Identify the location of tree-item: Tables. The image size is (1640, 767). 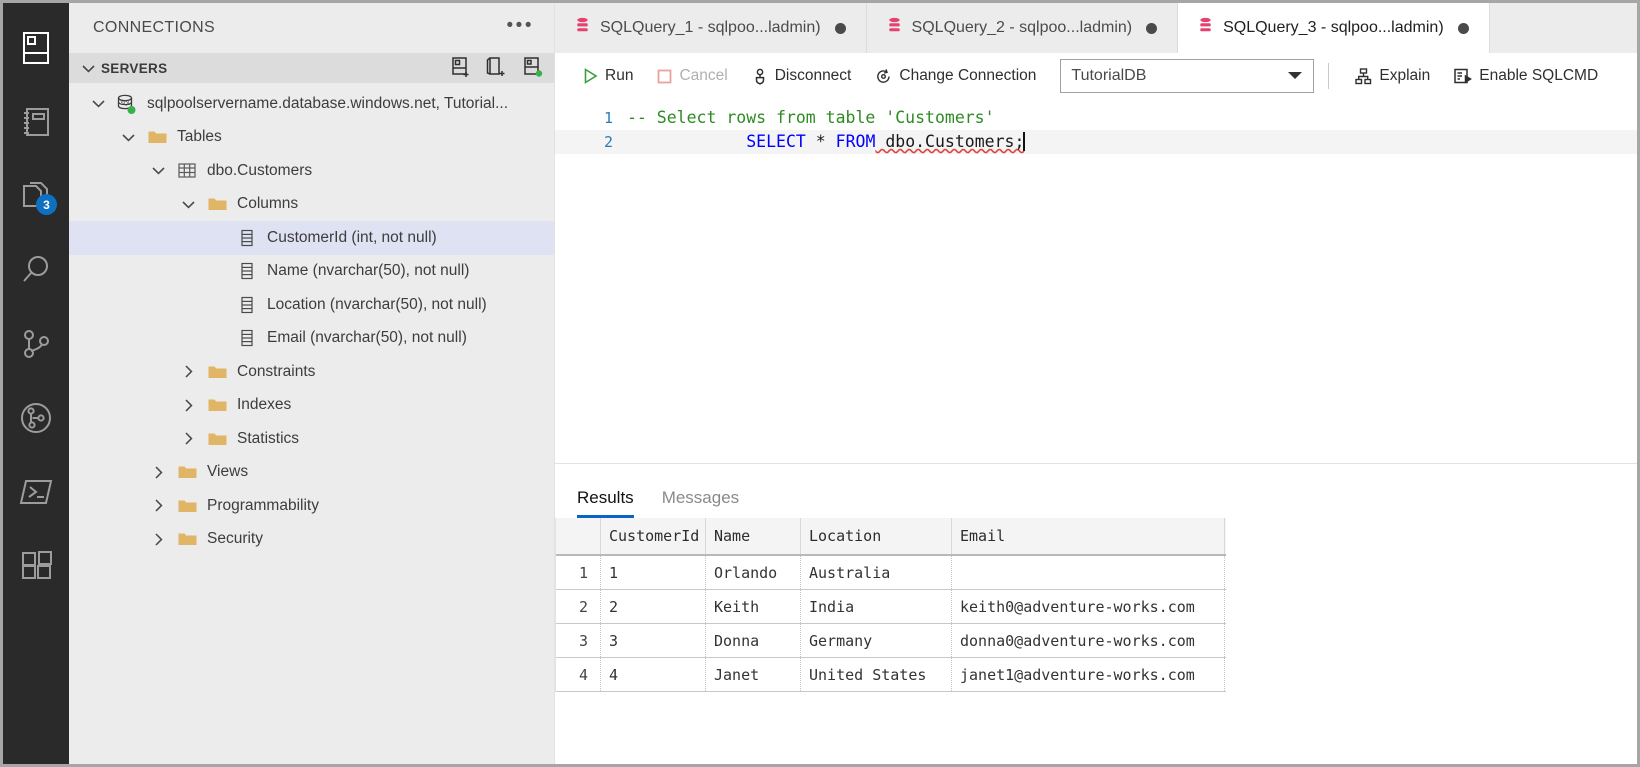
(311, 138).